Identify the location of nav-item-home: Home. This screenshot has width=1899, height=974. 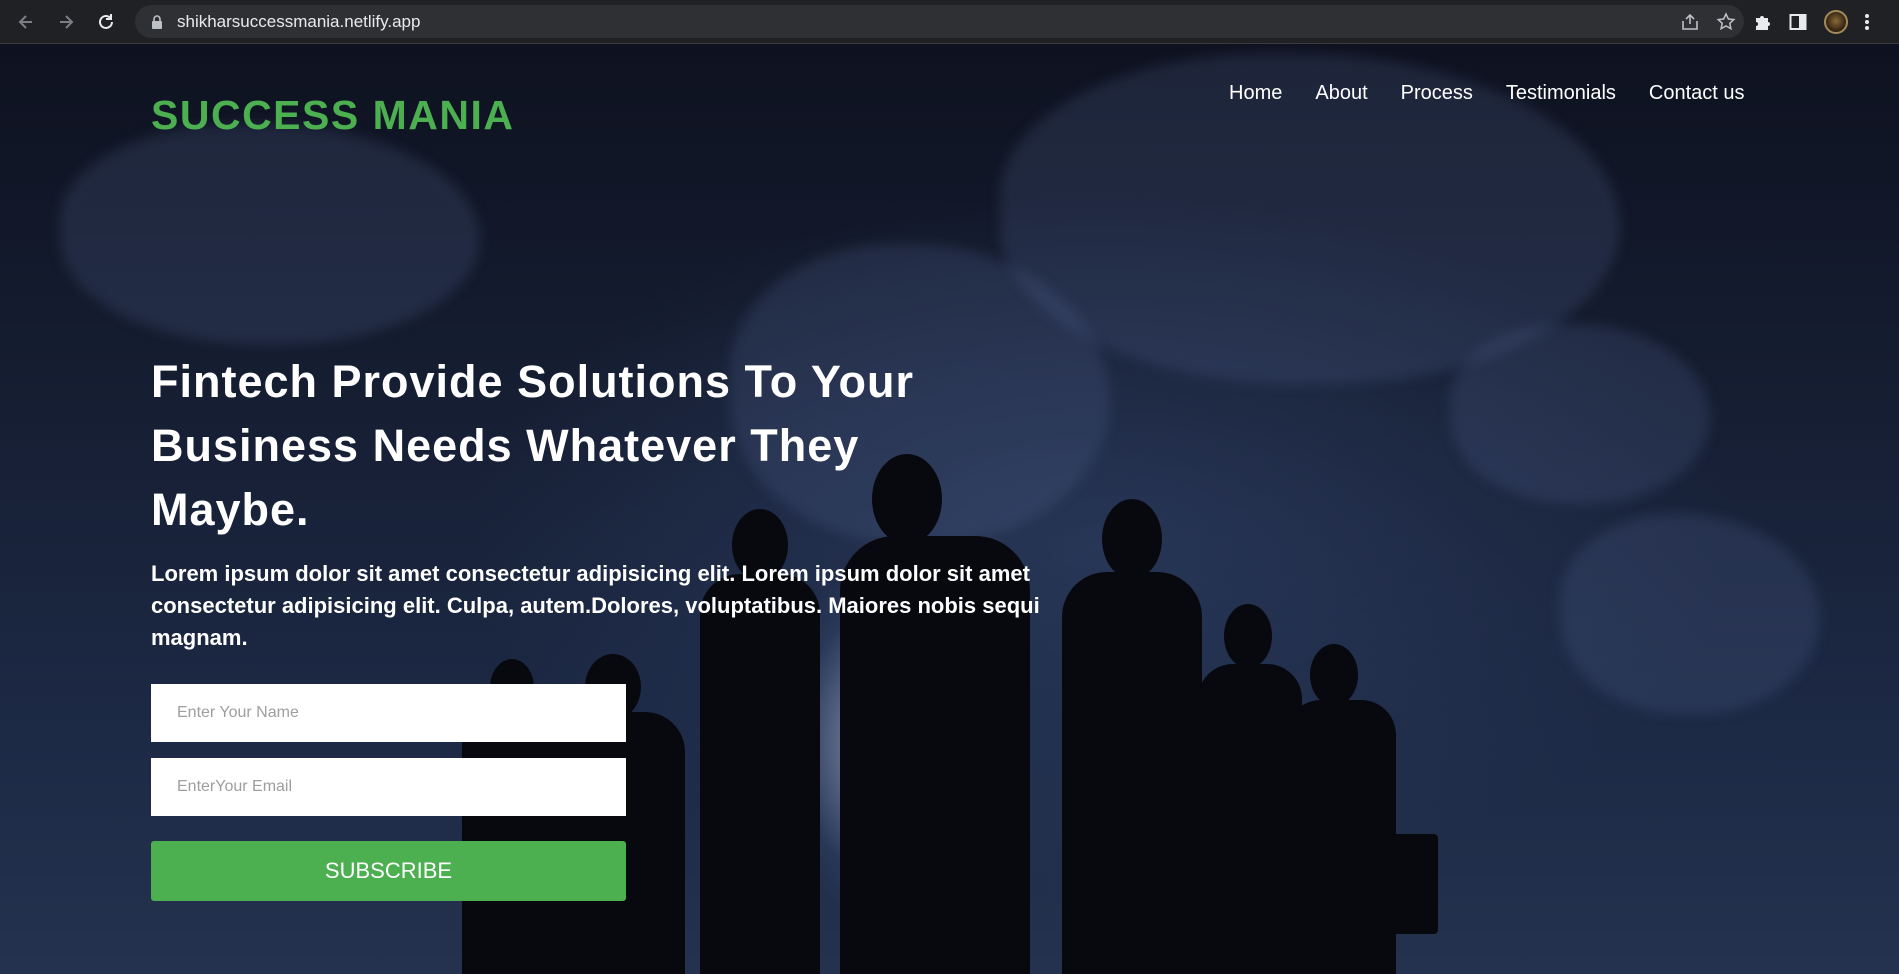
(1255, 93).